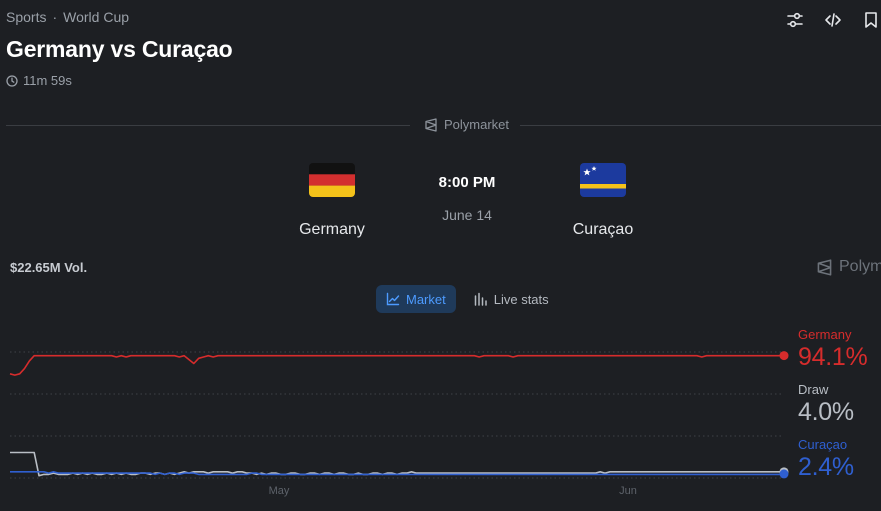 Image resolution: width=881 pixels, height=511 pixels. Describe the element at coordinates (426, 299) in the screenshot. I see `tab-market-label: Market` at that location.